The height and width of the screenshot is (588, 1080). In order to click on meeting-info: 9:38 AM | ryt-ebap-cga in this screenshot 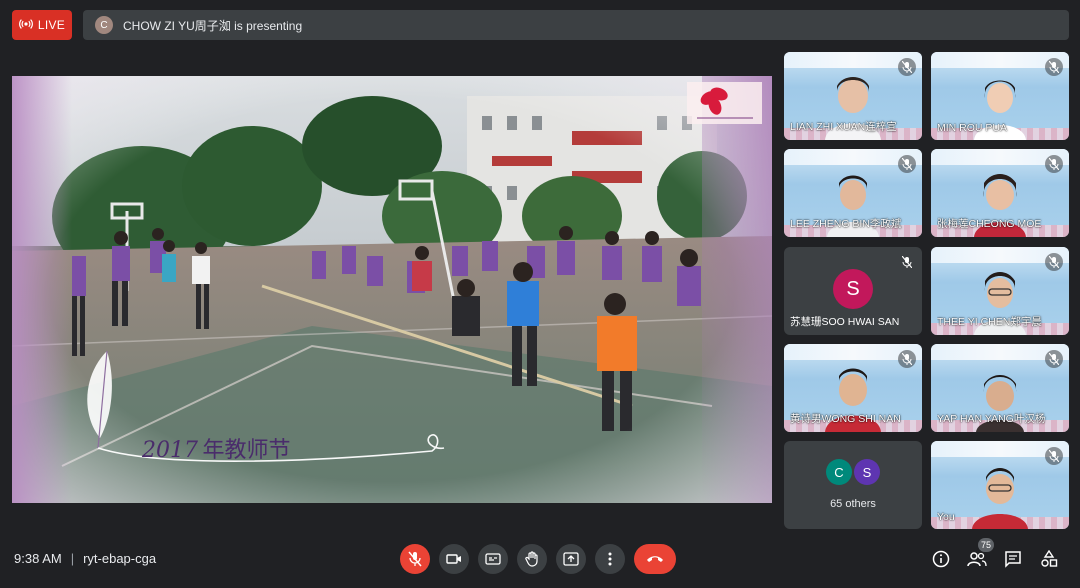, I will do `click(85, 558)`.